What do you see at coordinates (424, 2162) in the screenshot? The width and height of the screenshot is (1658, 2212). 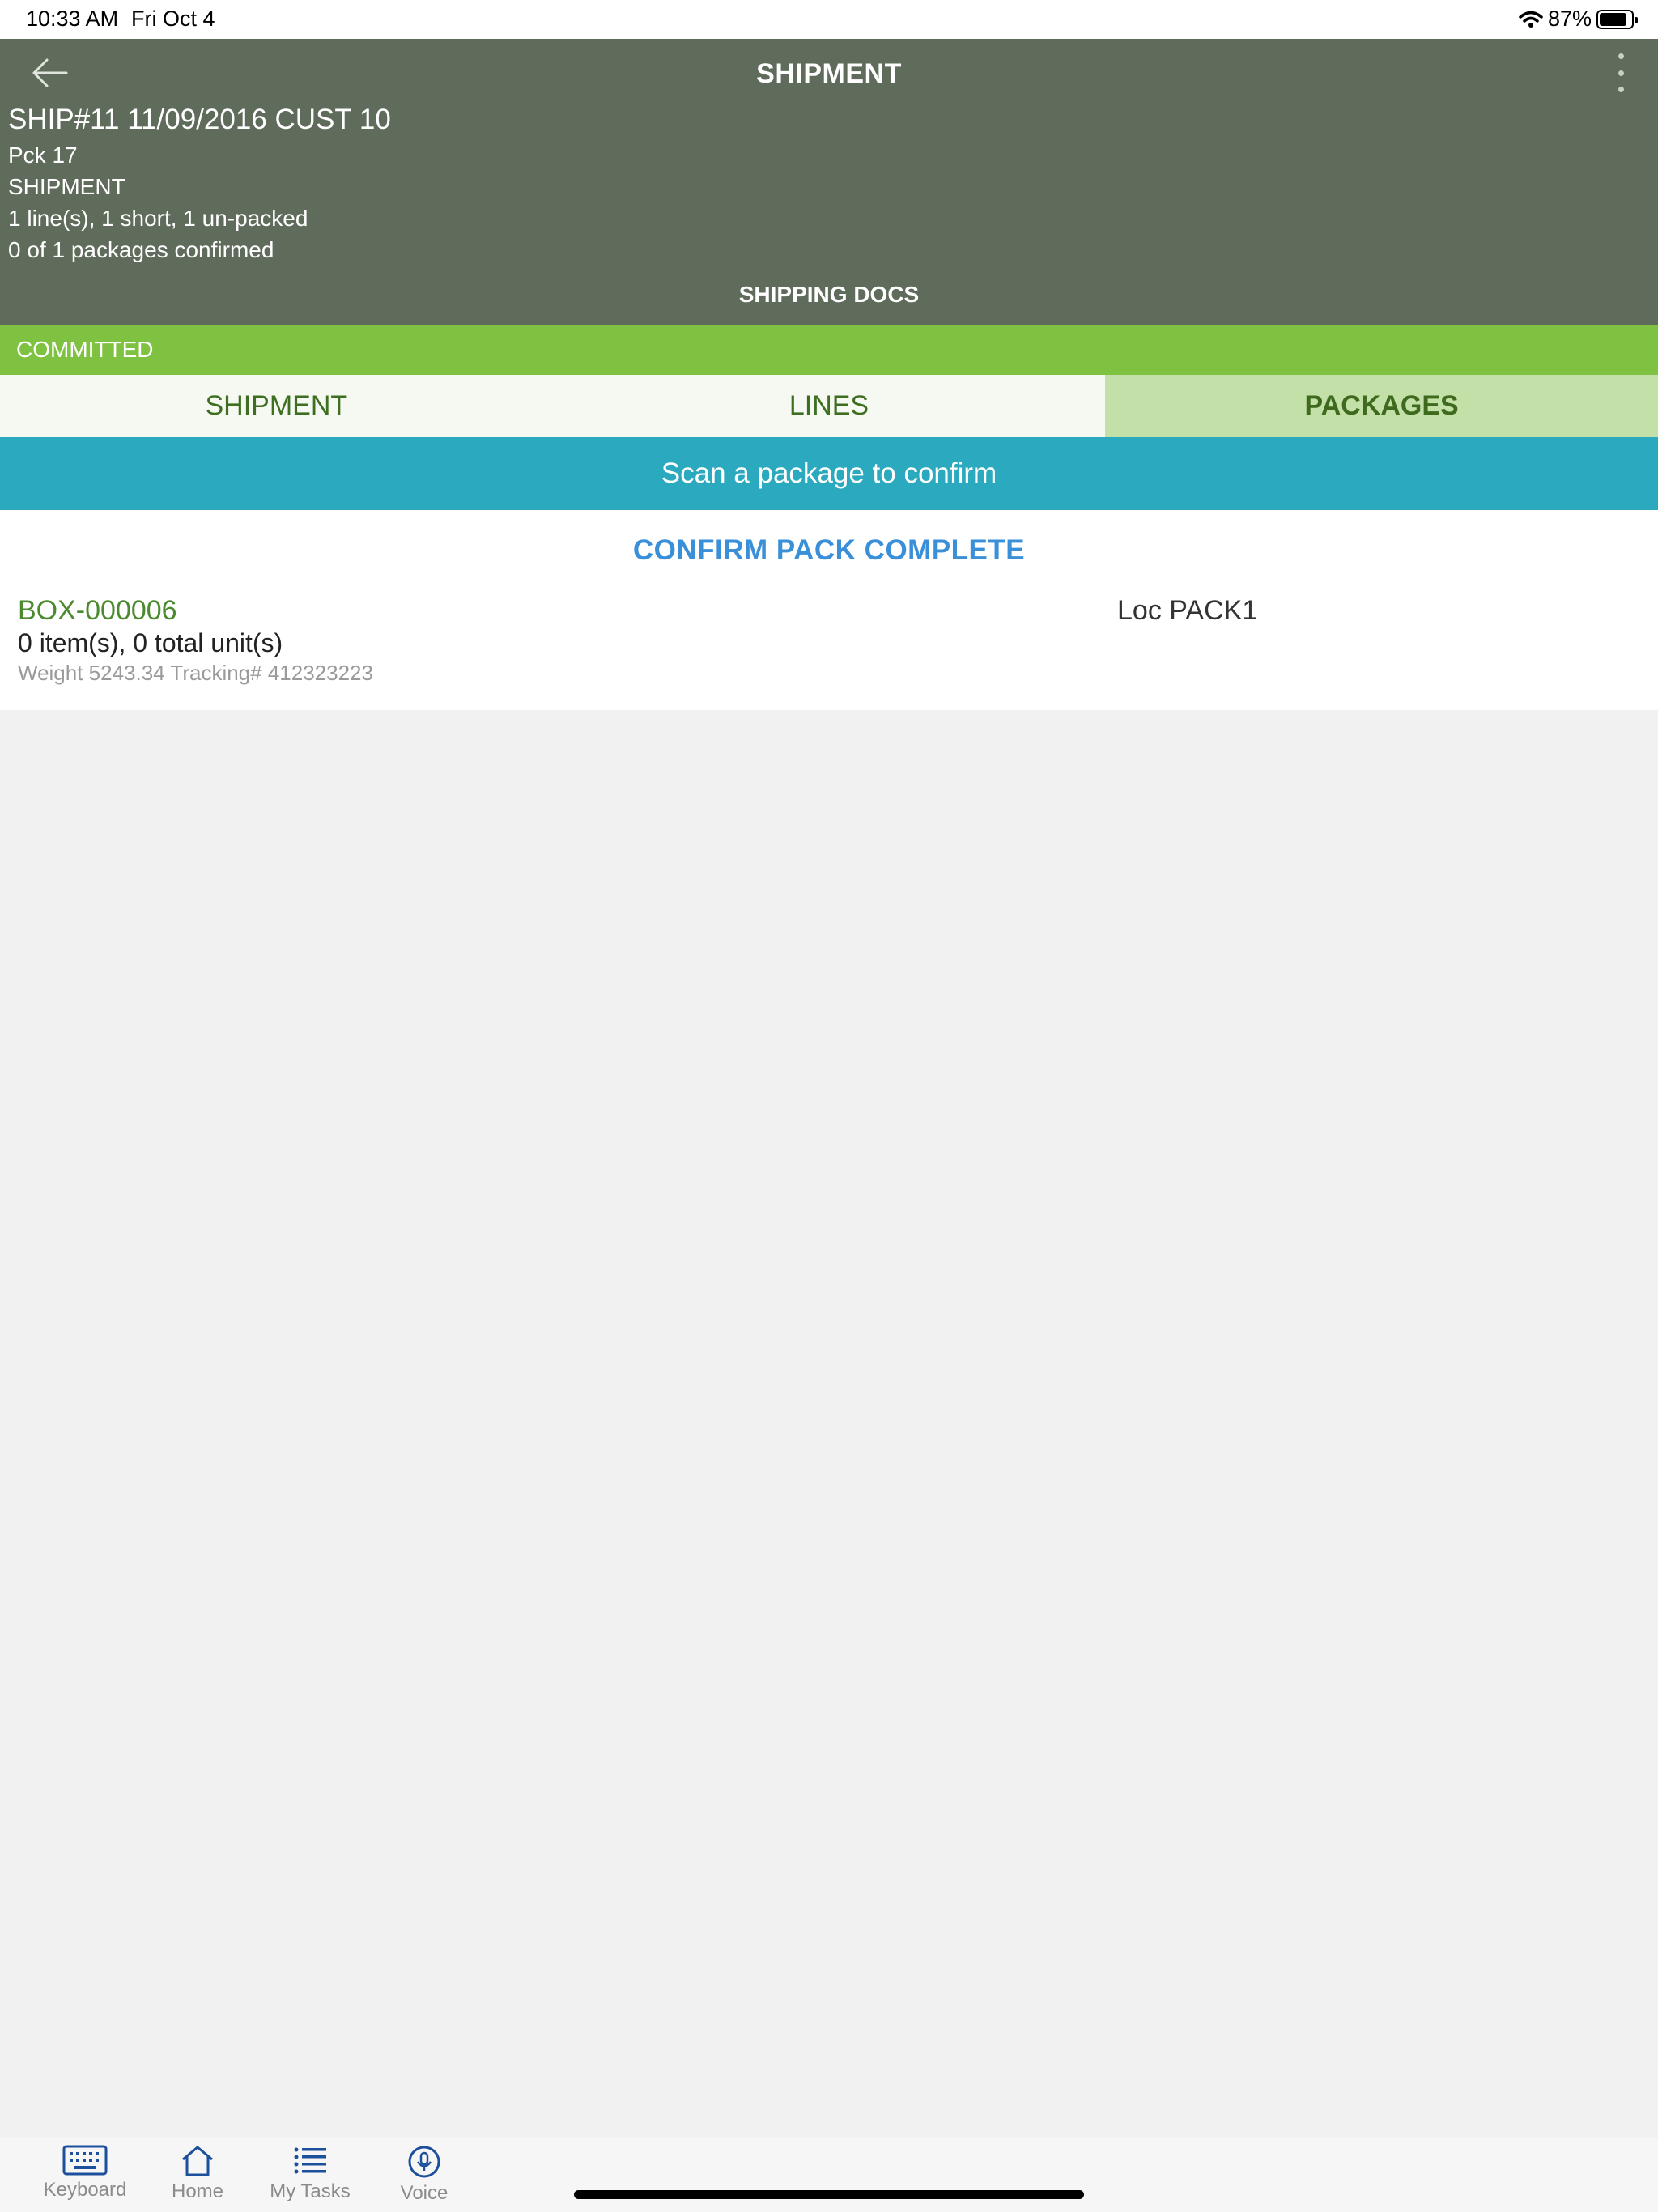 I see `microphone-icon` at bounding box center [424, 2162].